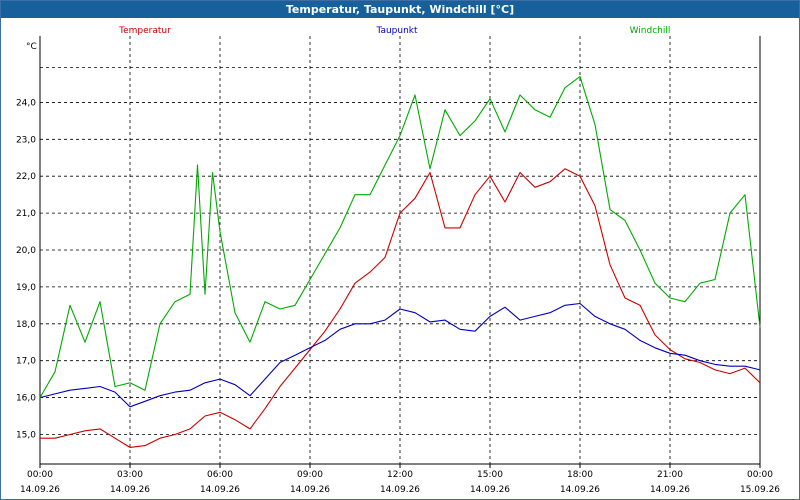 Image resolution: width=800 pixels, height=500 pixels. Describe the element at coordinates (144, 31) in the screenshot. I see `legend-entry-temperatur: Temperatur` at that location.